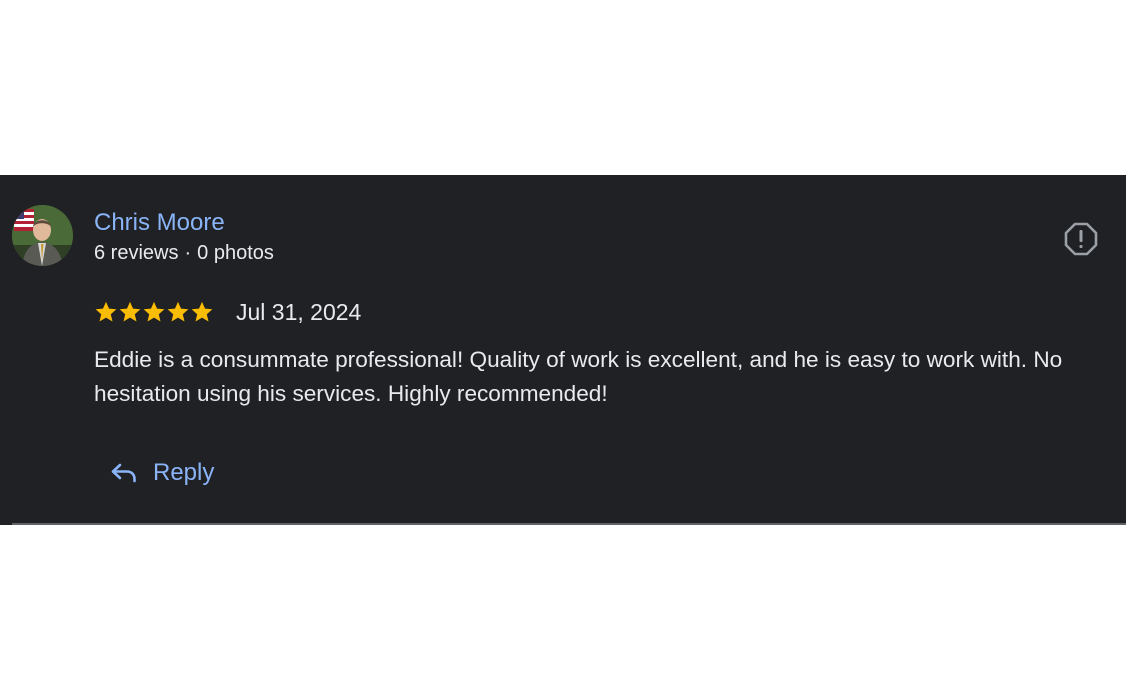  Describe the element at coordinates (184, 472) in the screenshot. I see `reply-label: Reply` at that location.